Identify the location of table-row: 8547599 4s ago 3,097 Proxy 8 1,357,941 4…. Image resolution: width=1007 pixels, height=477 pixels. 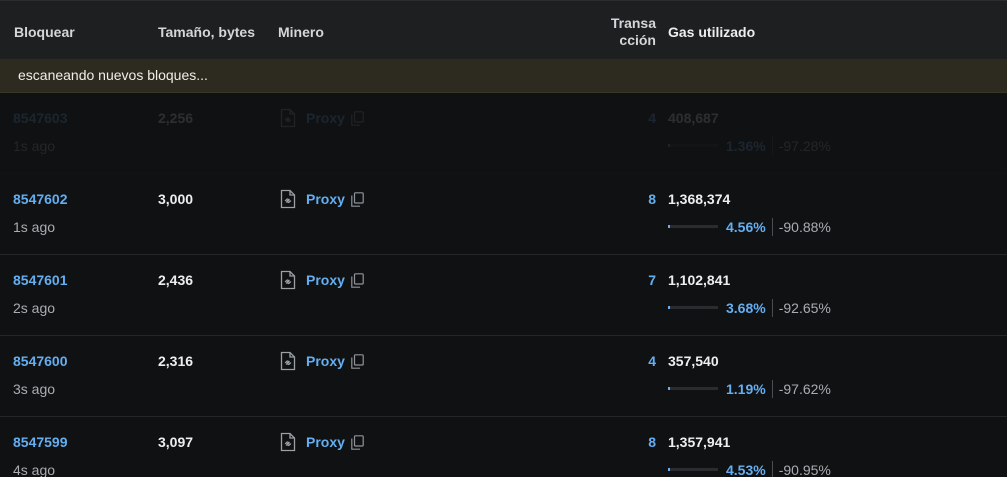
(503, 446).